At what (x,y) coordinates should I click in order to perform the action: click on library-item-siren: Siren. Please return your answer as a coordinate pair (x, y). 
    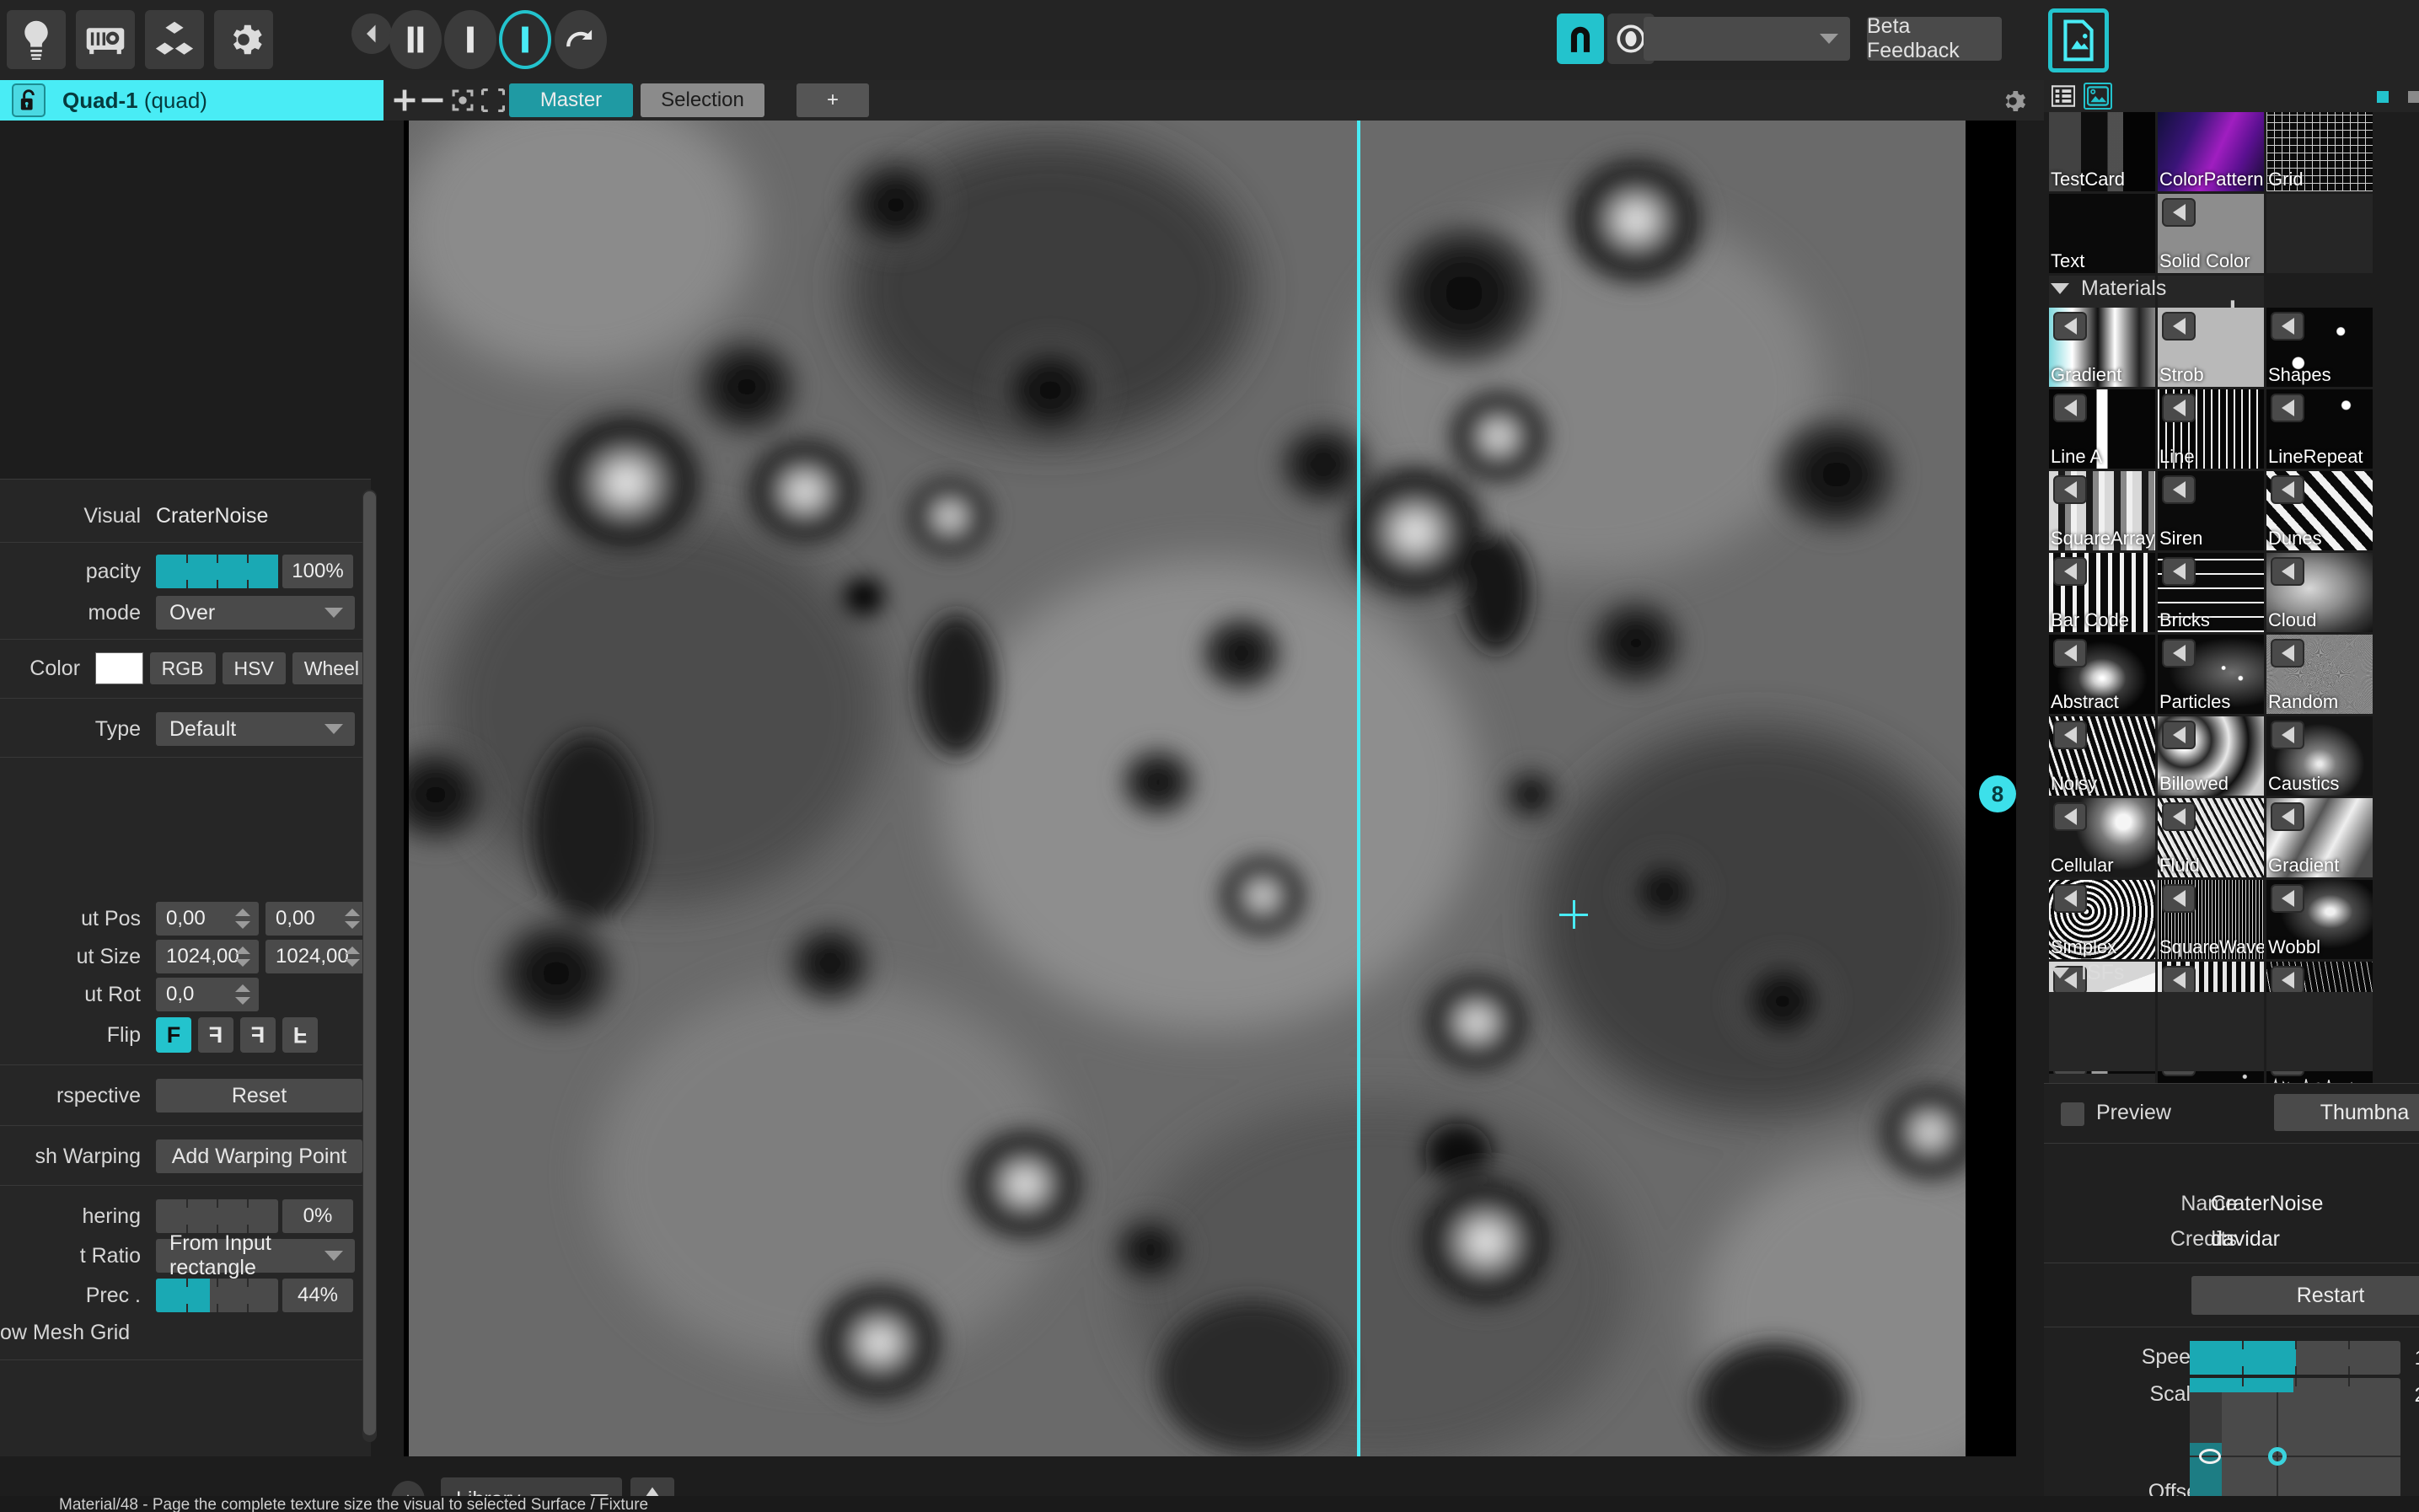
    Looking at the image, I should click on (2211, 510).